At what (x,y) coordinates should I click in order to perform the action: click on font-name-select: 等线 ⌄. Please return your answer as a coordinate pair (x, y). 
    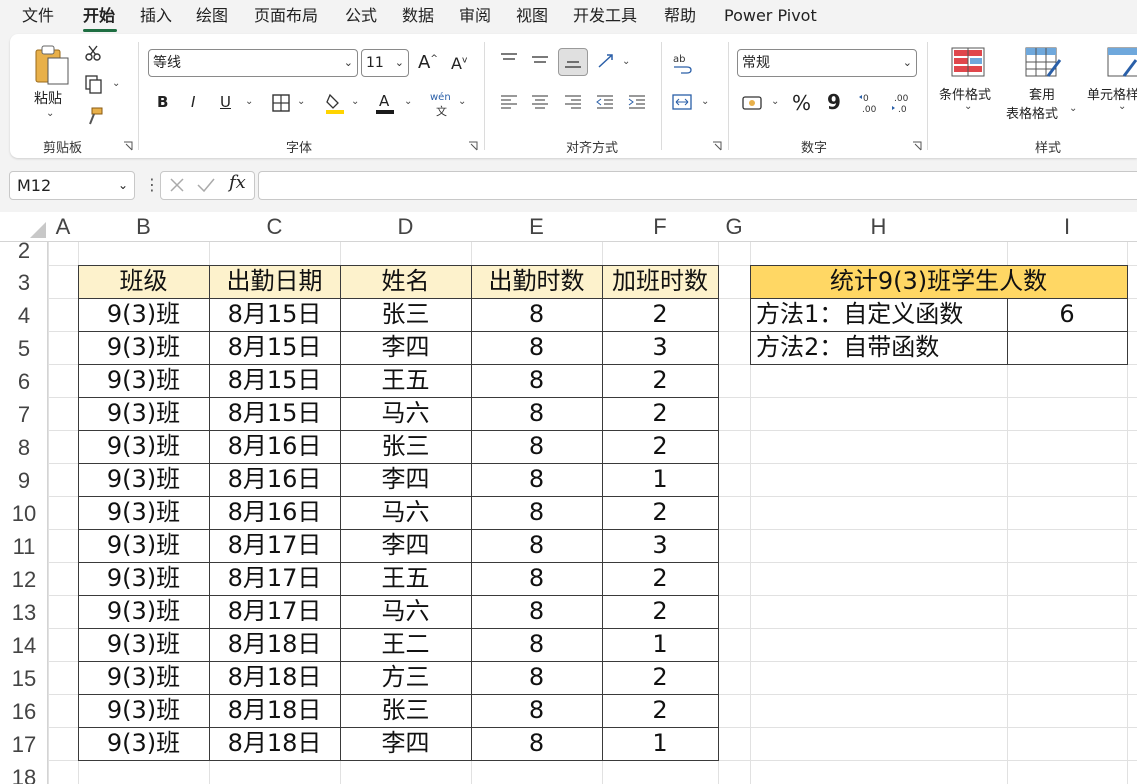
    Looking at the image, I should click on (253, 63).